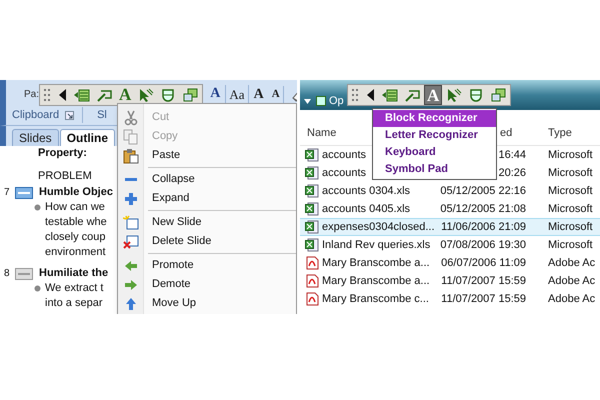 The image size is (600, 400). Describe the element at coordinates (7, 193) in the screenshot. I see `slide-number: 7` at that location.